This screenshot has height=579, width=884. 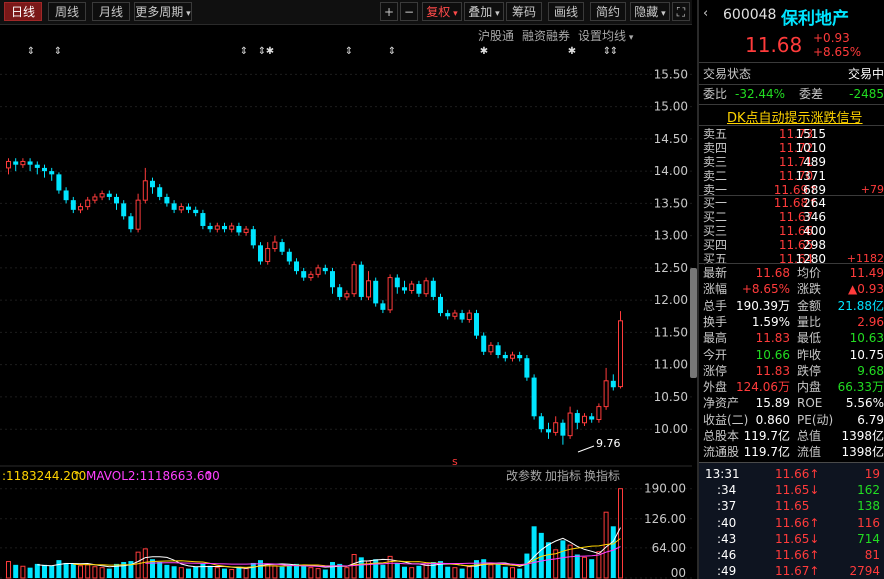 What do you see at coordinates (77, 476) in the screenshot?
I see `mavol1-arrow-icon: ↑` at bounding box center [77, 476].